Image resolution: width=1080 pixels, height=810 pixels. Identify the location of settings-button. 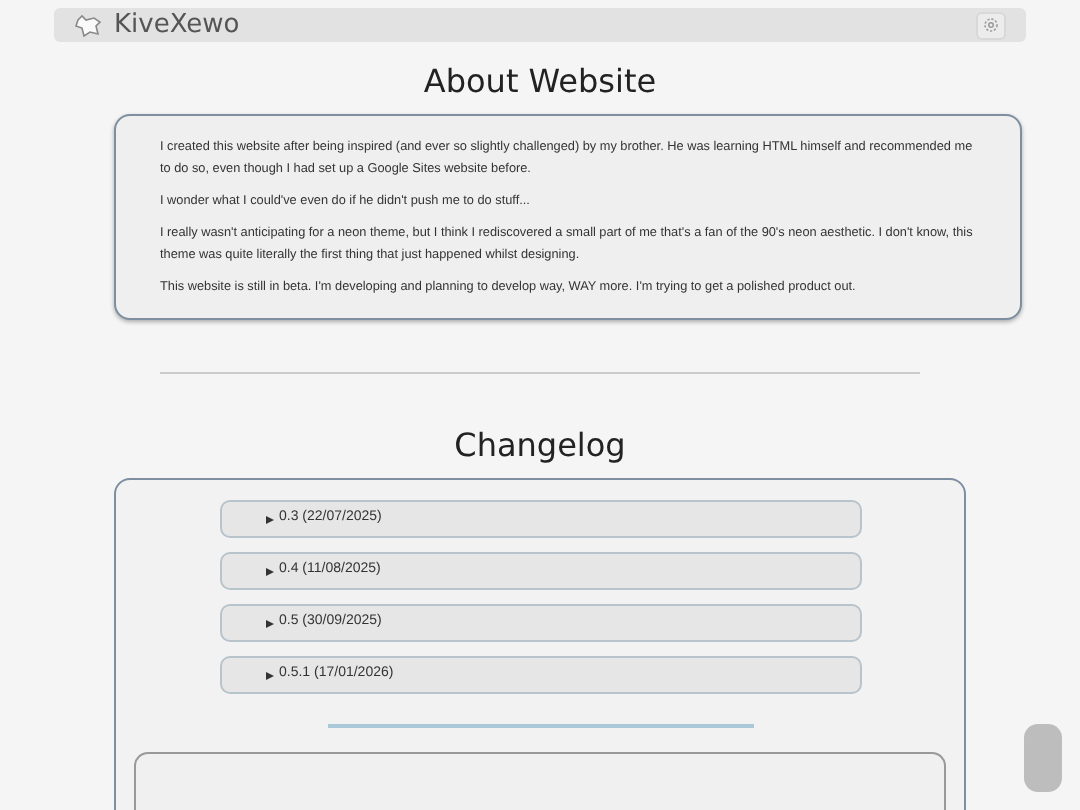
(991, 25).